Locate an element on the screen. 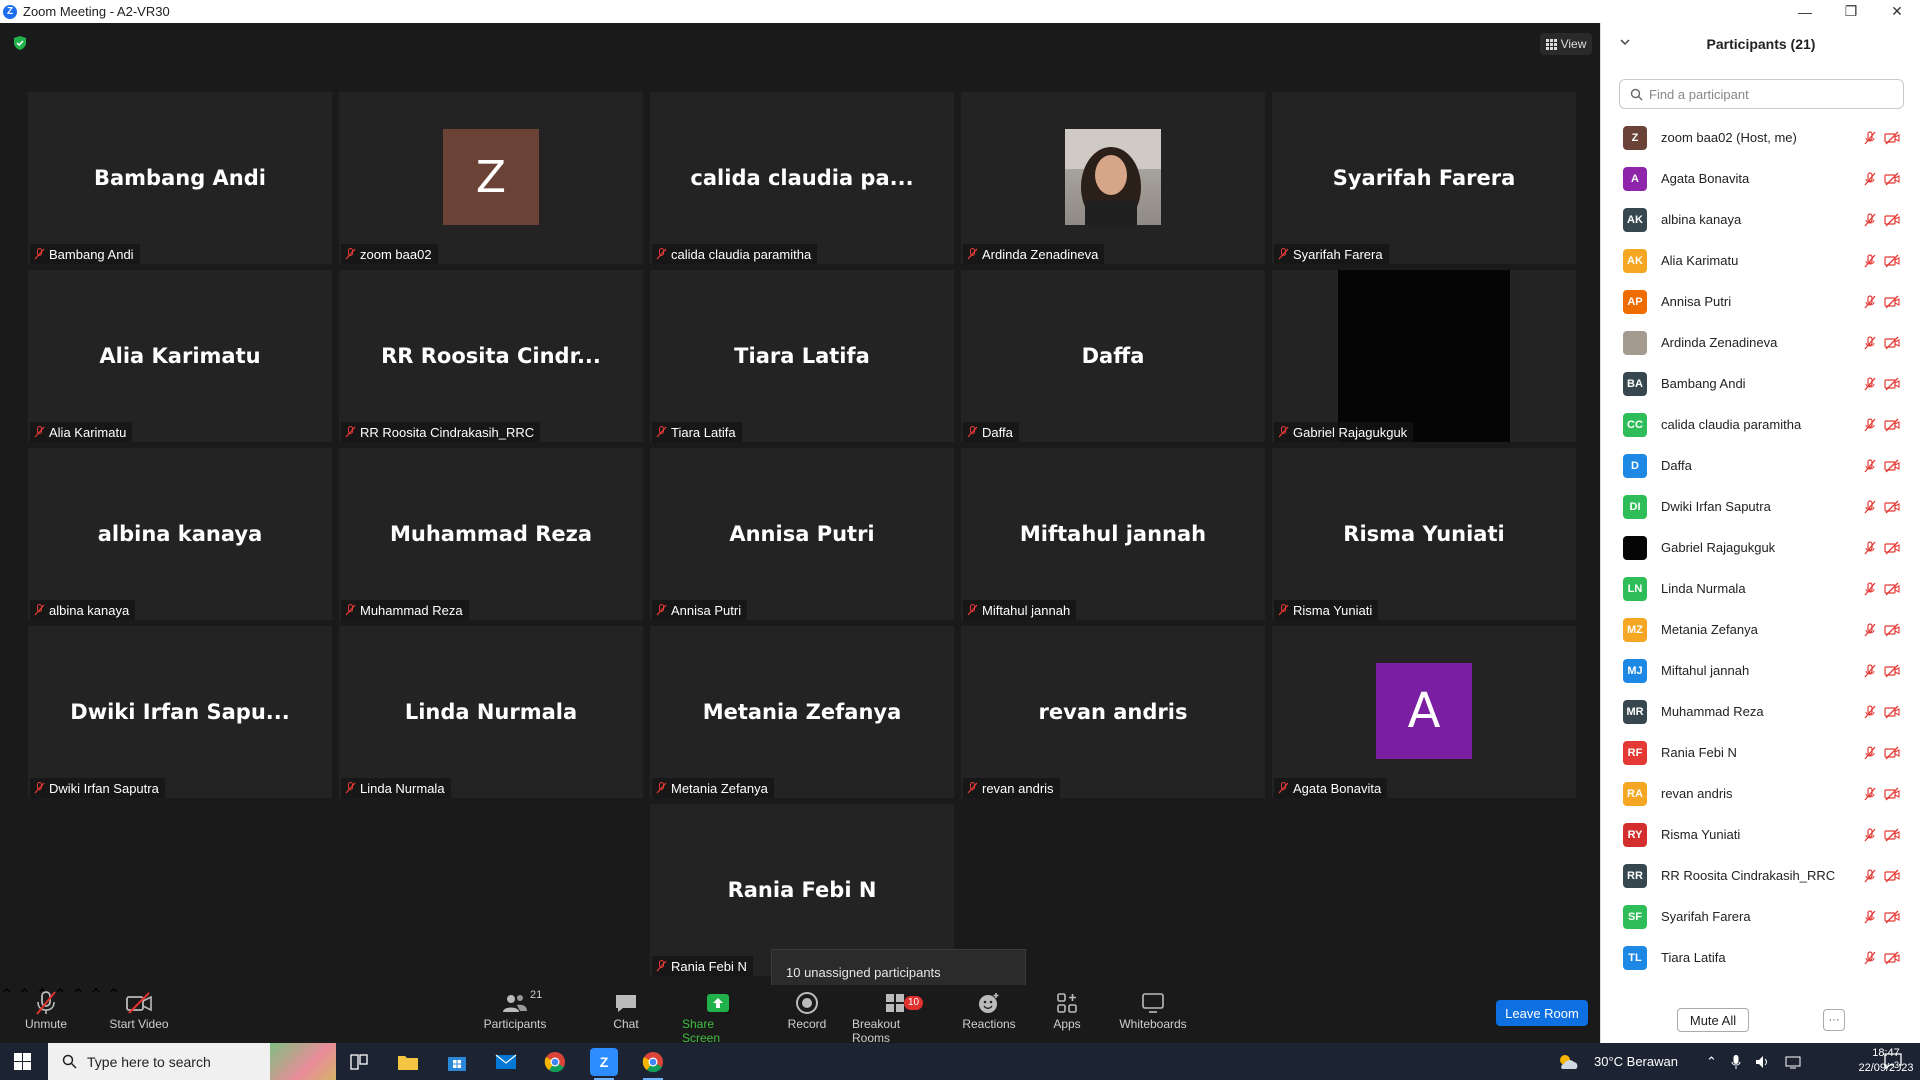 The height and width of the screenshot is (1080, 1920). chrome-icon is located at coordinates (555, 1062).